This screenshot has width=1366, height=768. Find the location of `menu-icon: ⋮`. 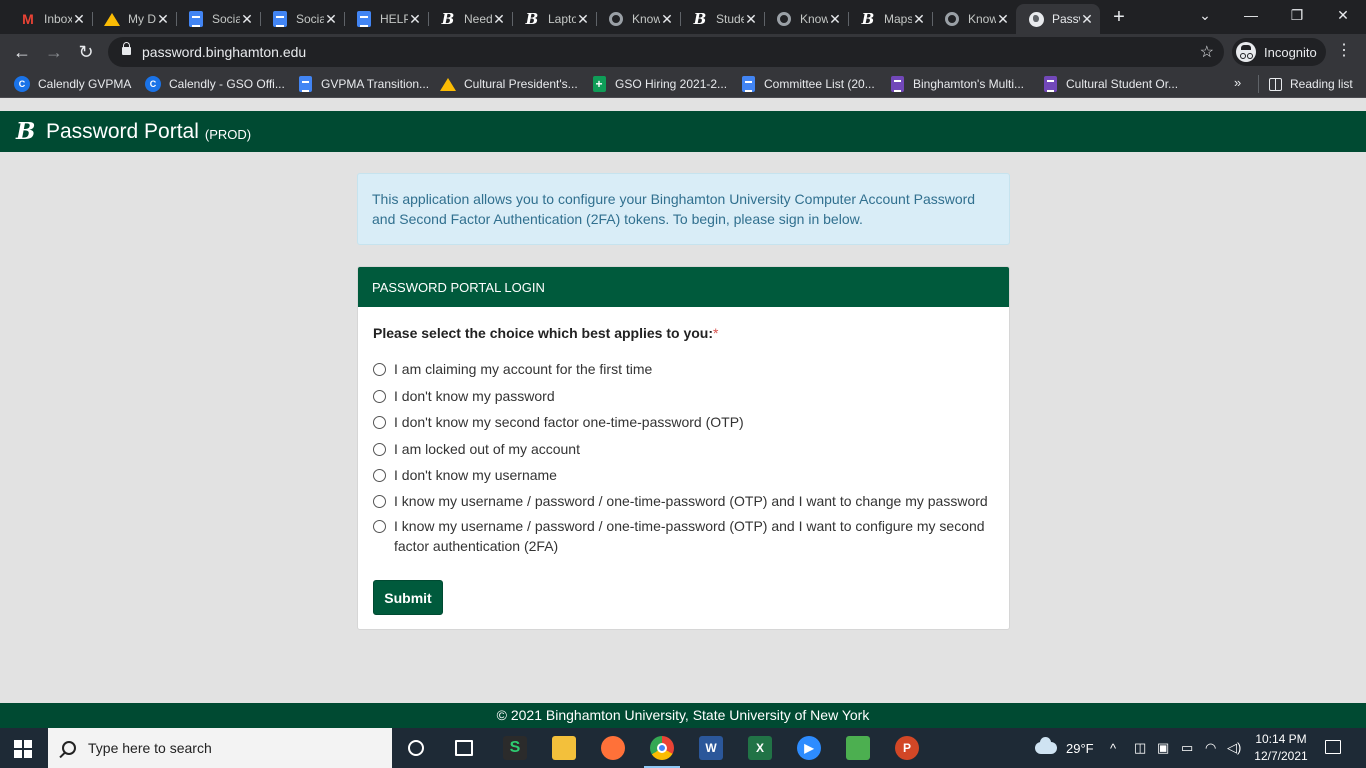

menu-icon: ⋮ is located at coordinates (1344, 51).